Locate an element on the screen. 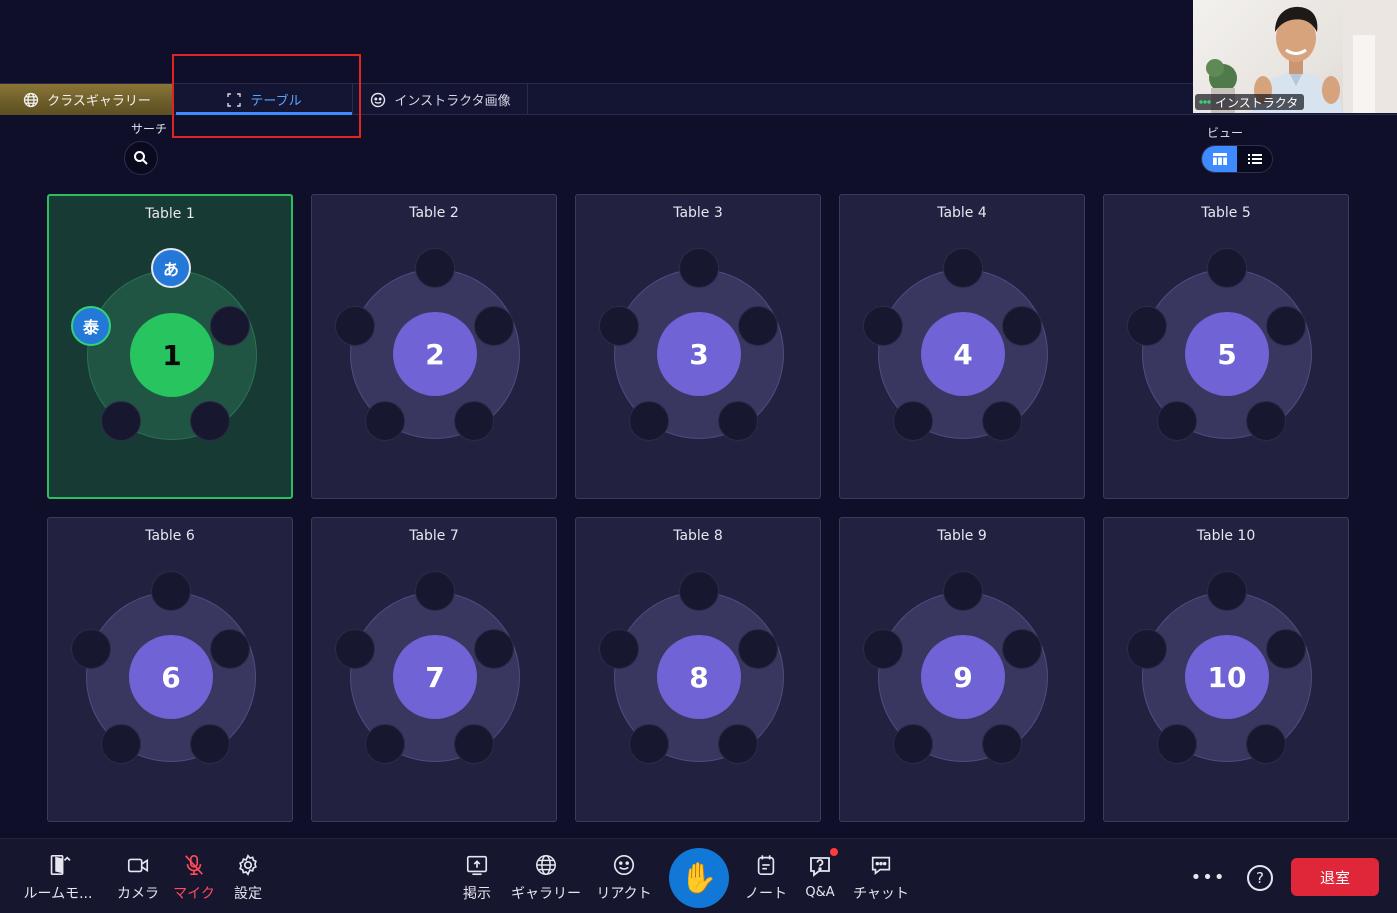 This screenshot has width=1397, height=913. share-label: 掲示 is located at coordinates (477, 894).